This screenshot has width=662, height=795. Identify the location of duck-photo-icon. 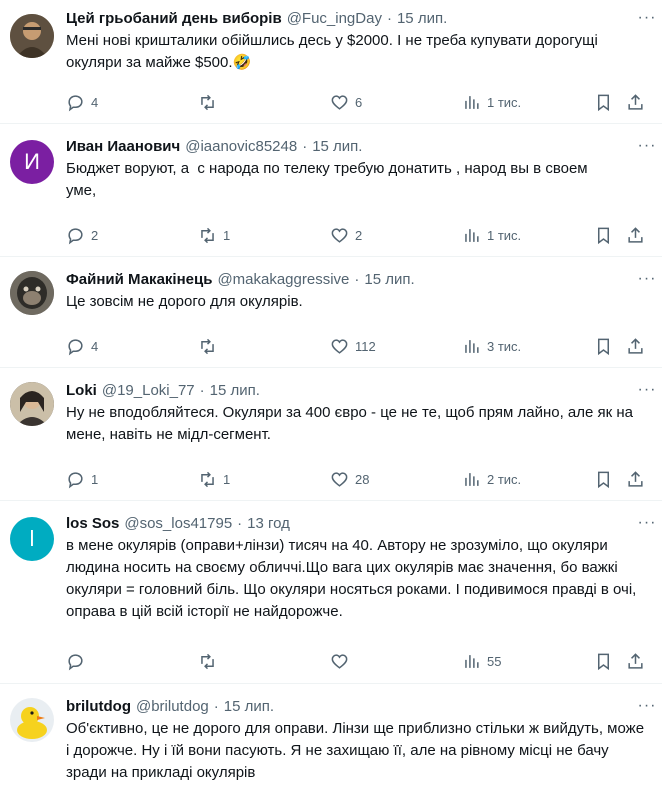
(32, 720).